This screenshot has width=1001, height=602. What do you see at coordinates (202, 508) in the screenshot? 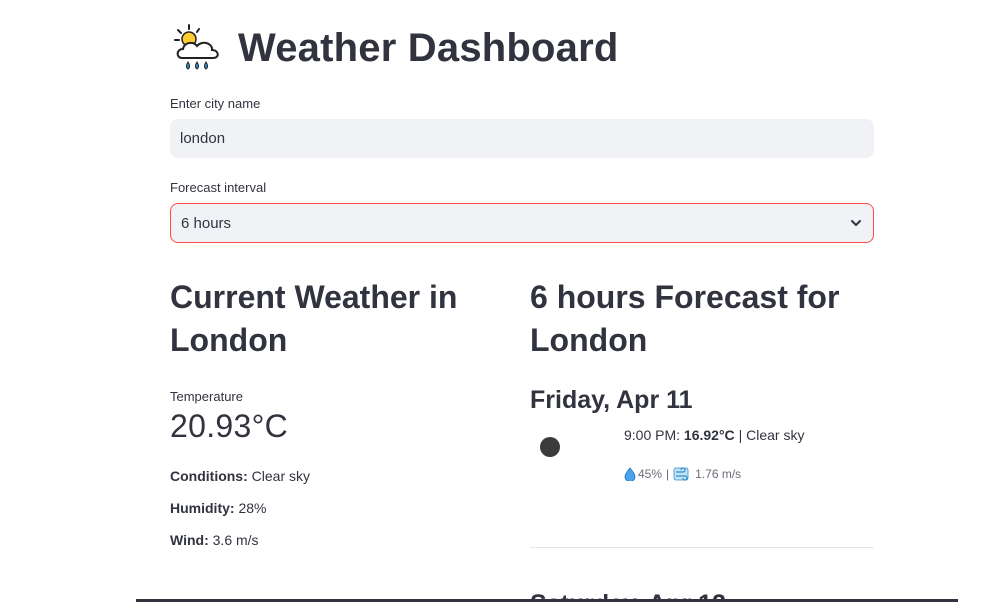
I see `humidity-label: Humidity:` at bounding box center [202, 508].